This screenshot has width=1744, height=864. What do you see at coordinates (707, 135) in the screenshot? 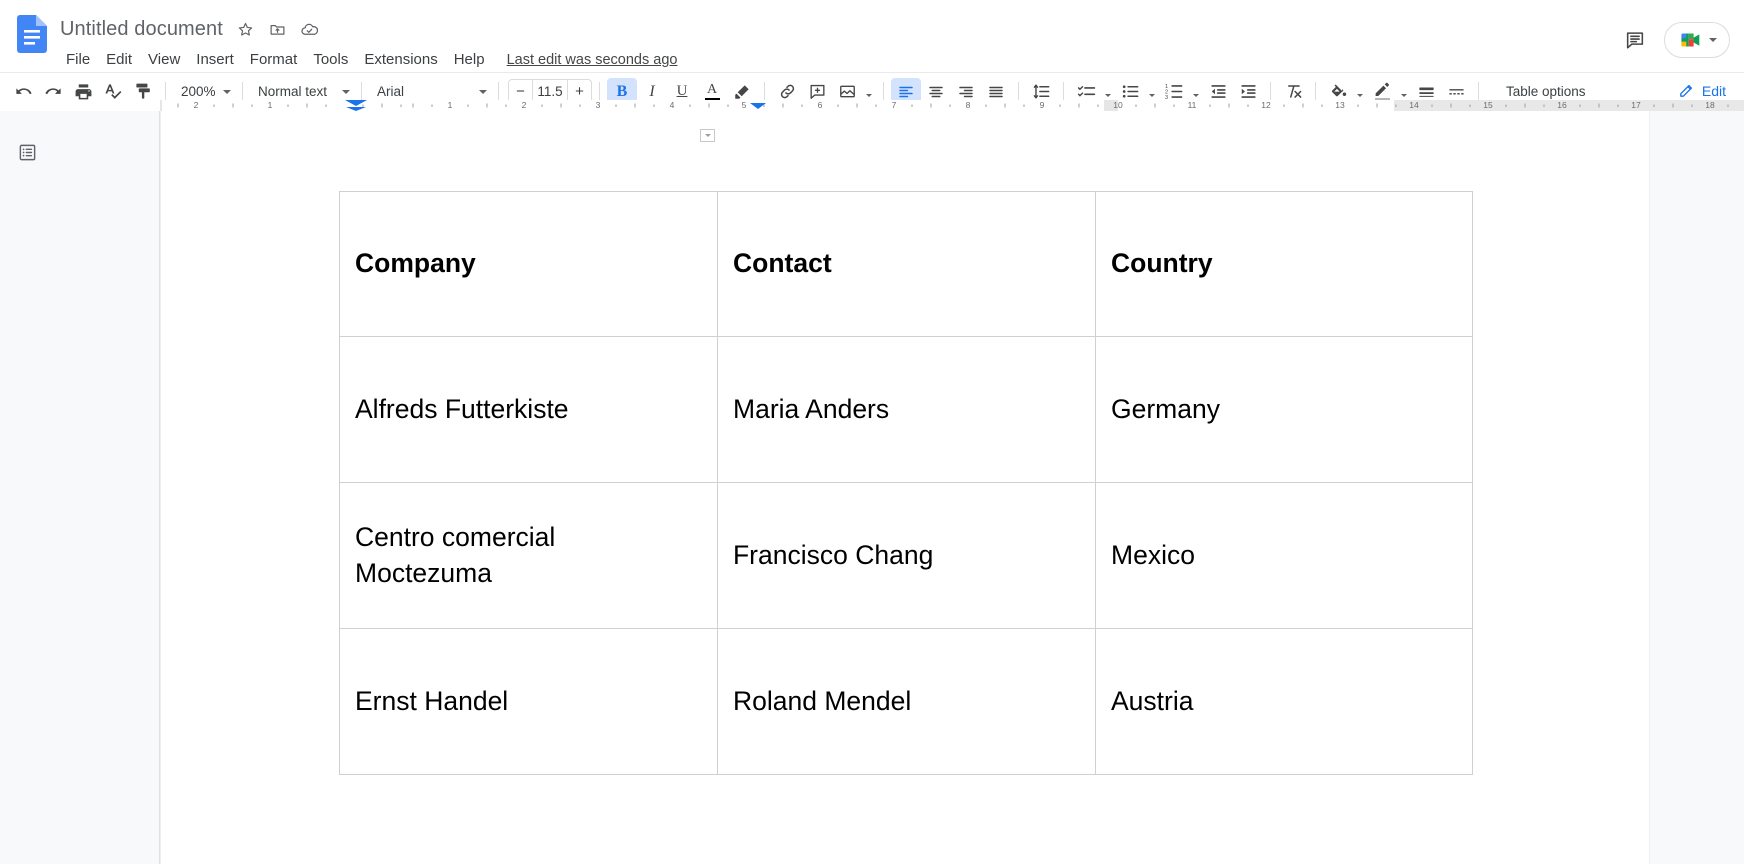
I see `table-menu-caret-icon` at bounding box center [707, 135].